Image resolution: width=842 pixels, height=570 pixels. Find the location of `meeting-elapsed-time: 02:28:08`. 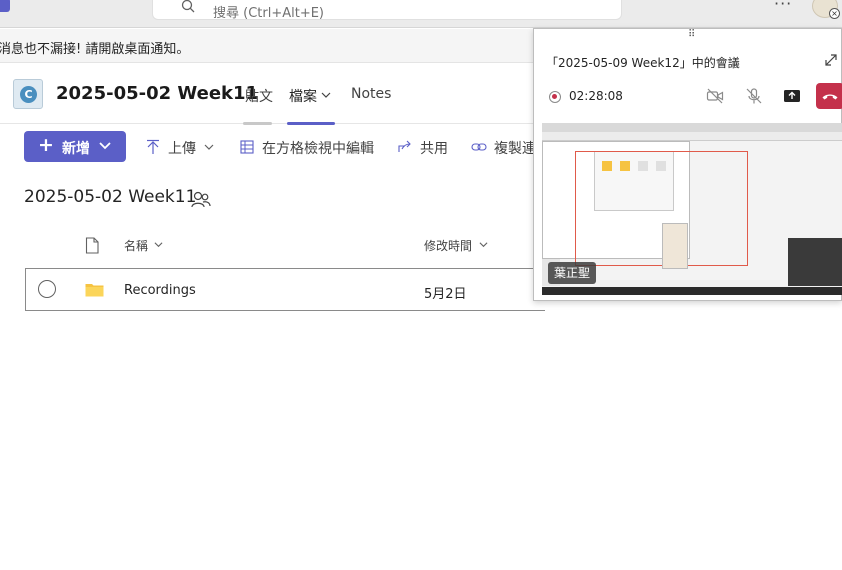

meeting-elapsed-time: 02:28:08 is located at coordinates (596, 96).